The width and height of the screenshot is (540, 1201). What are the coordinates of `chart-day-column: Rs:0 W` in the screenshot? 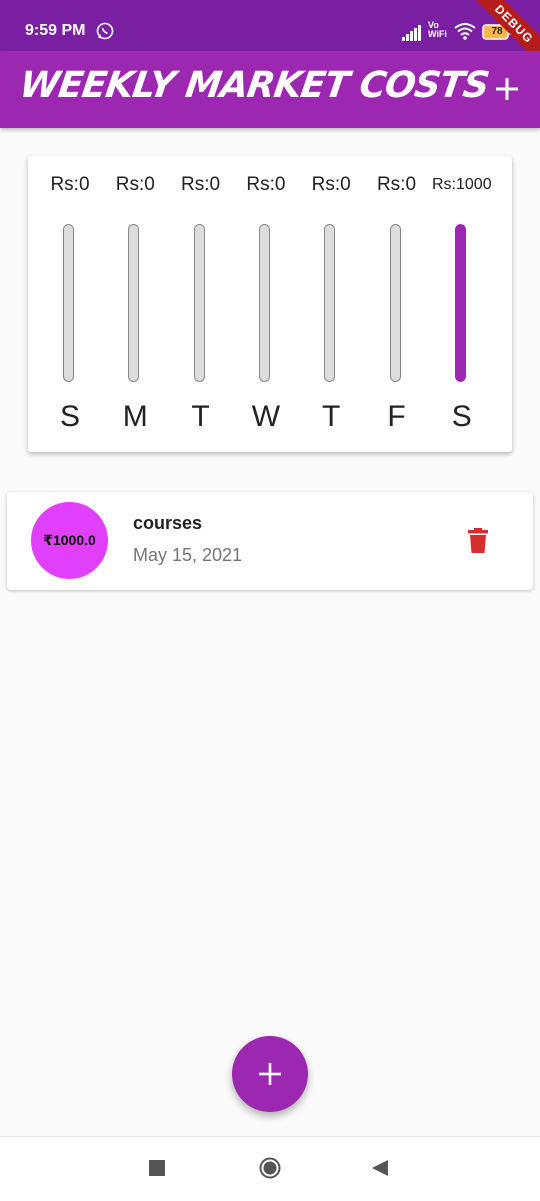 It's located at (266, 304).